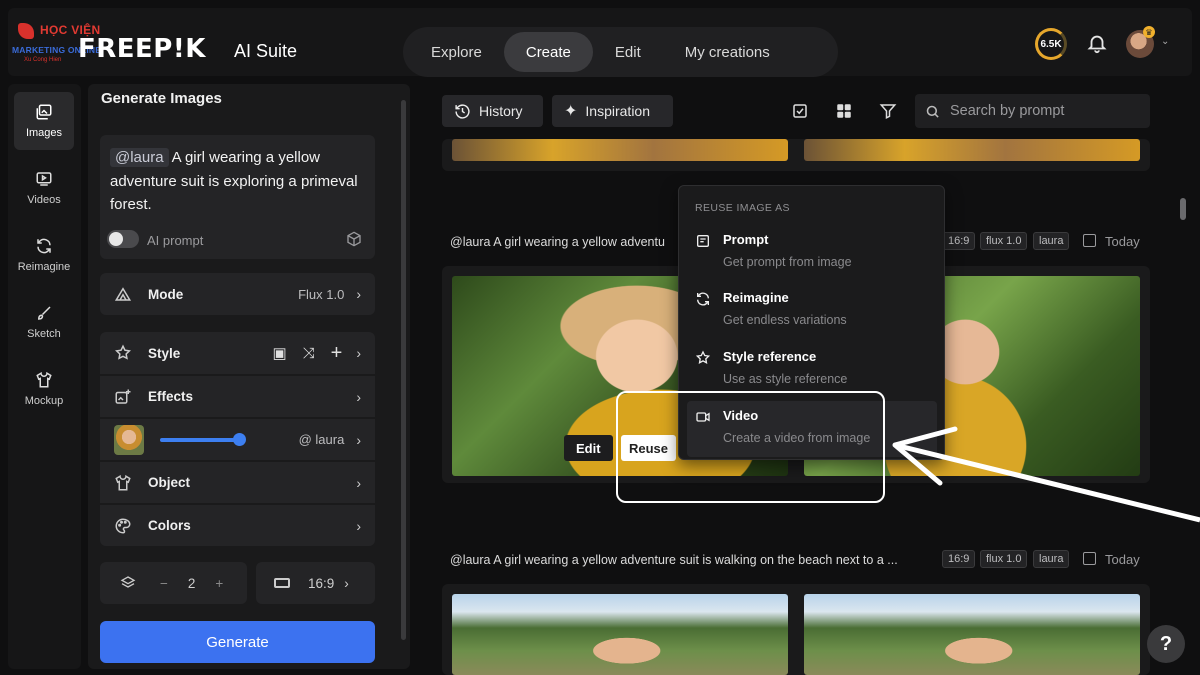  What do you see at coordinates (164, 353) in the screenshot?
I see `style-label: Style` at bounding box center [164, 353].